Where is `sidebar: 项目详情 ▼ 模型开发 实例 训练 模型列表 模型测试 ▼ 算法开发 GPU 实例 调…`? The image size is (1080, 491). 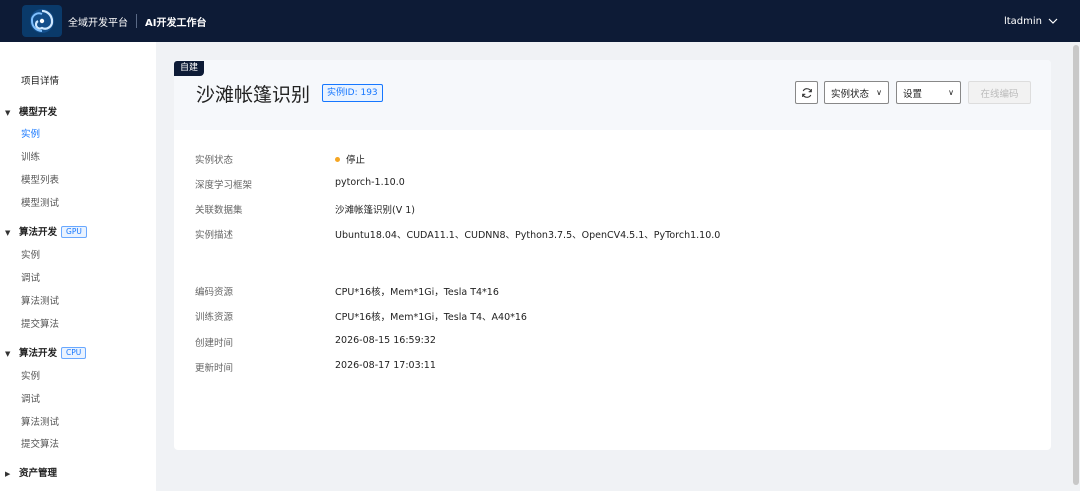 sidebar: 项目详情 ▼ 模型开发 实例 训练 模型列表 模型测试 ▼ 算法开发 GPU 实例 调… is located at coordinates (78, 266).